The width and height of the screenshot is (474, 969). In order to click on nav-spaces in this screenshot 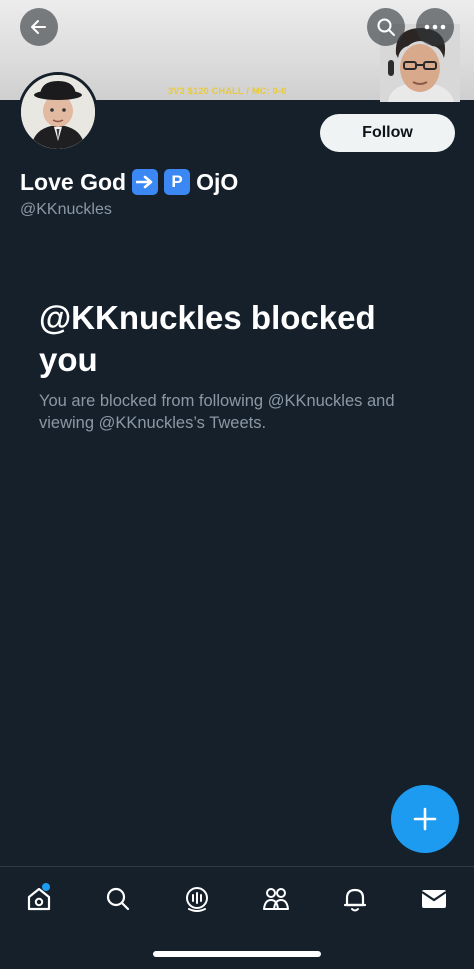, I will do `click(197, 899)`.